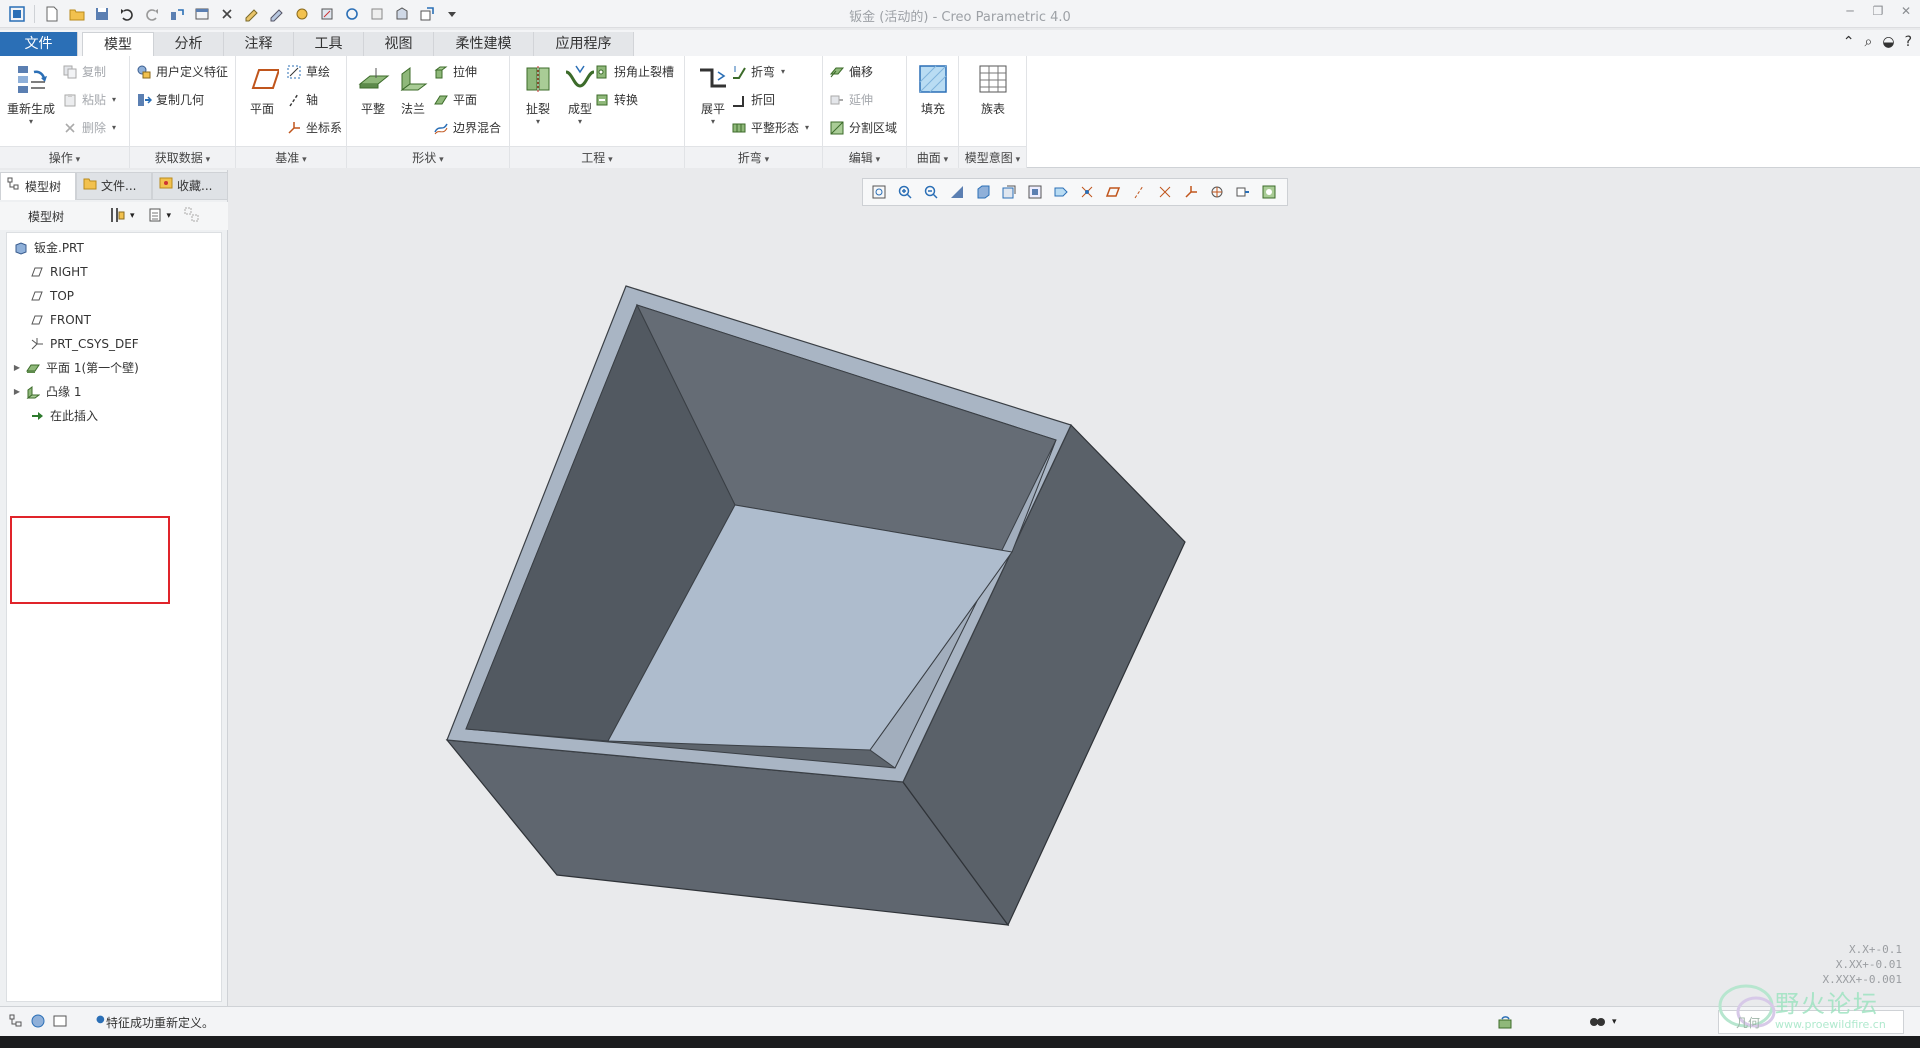 The width and height of the screenshot is (1920, 1048). What do you see at coordinates (31, 79) in the screenshot?
I see `regenerate-icon` at bounding box center [31, 79].